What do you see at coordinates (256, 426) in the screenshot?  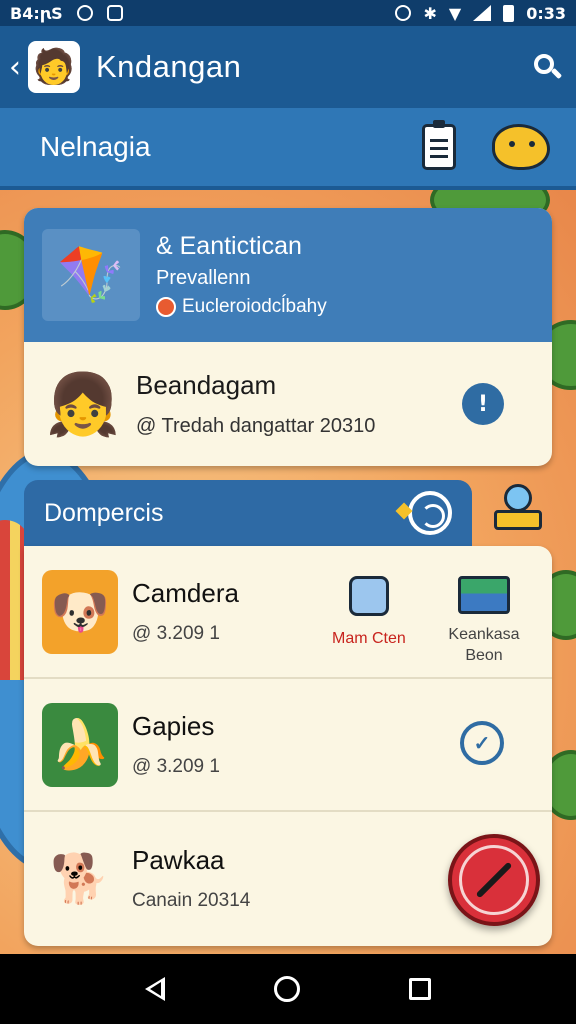 I see `user-meta: @ Tredah dangattar 20310` at bounding box center [256, 426].